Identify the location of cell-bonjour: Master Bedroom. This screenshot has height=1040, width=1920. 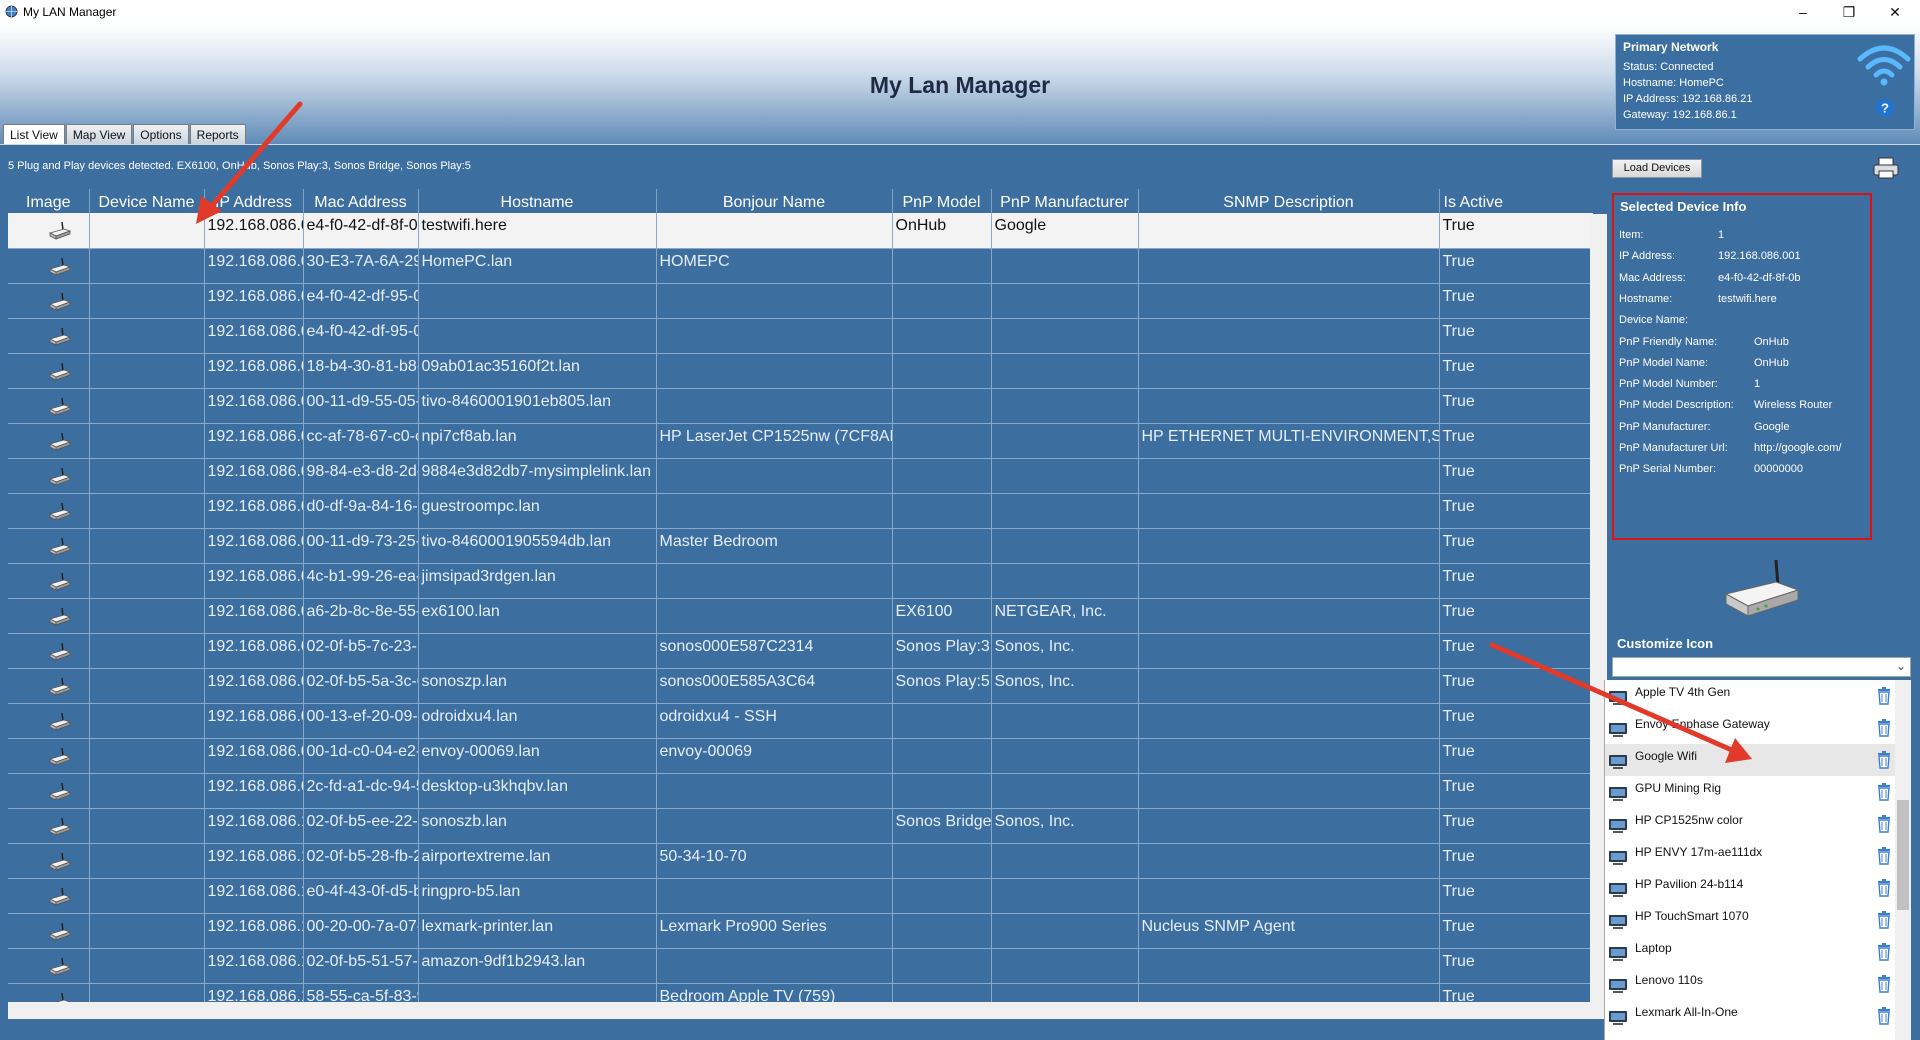
(774, 546).